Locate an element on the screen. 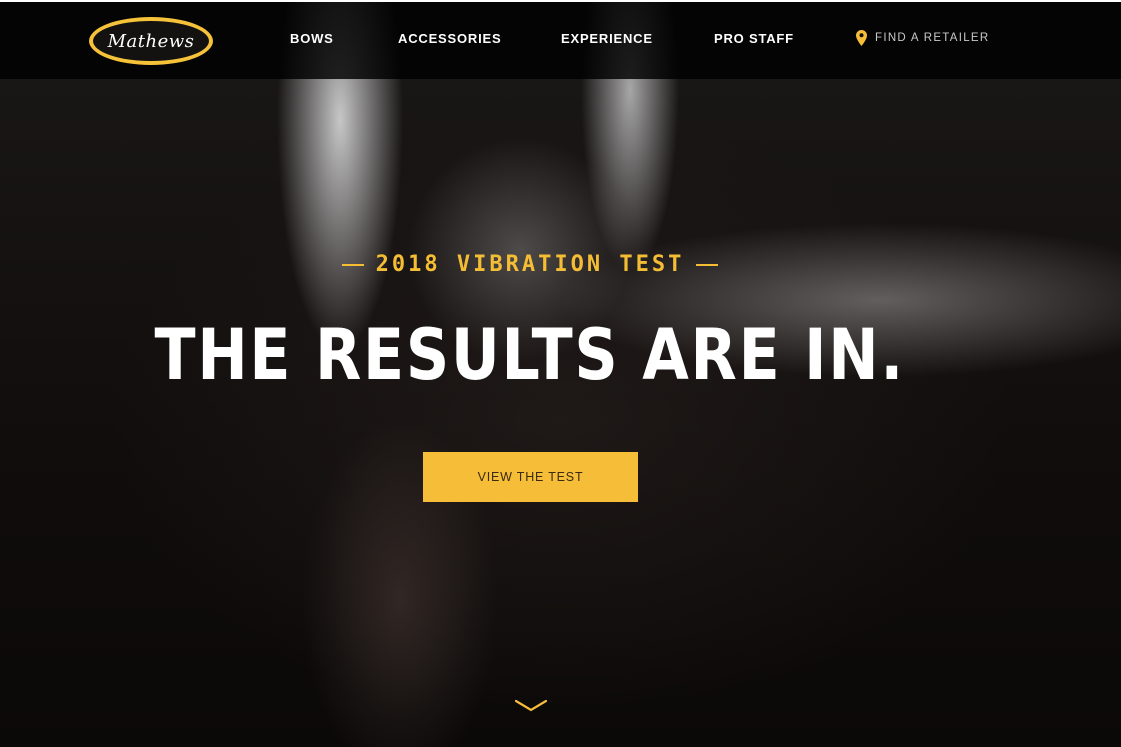 Image resolution: width=1121 pixels, height=747 pixels. find-retailer-link: FIND A RETAILER is located at coordinates (923, 38).